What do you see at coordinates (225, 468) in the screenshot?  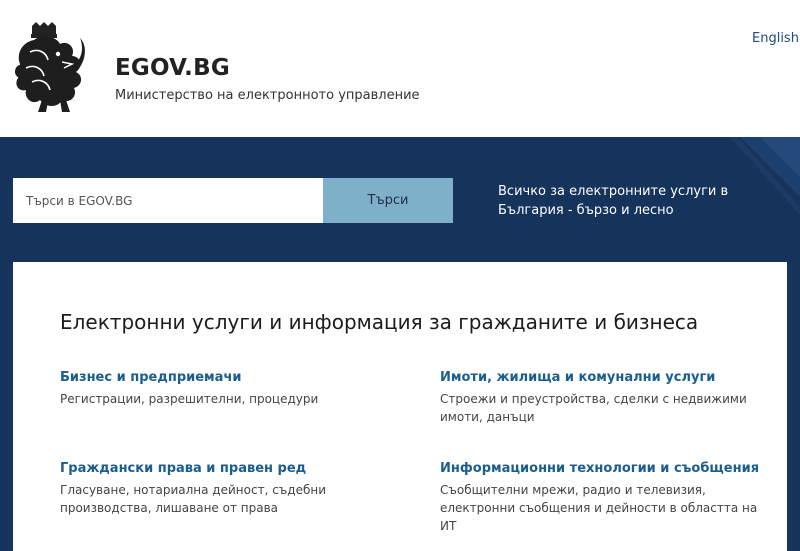 I see `category-link: Граждански права и правен ред` at bounding box center [225, 468].